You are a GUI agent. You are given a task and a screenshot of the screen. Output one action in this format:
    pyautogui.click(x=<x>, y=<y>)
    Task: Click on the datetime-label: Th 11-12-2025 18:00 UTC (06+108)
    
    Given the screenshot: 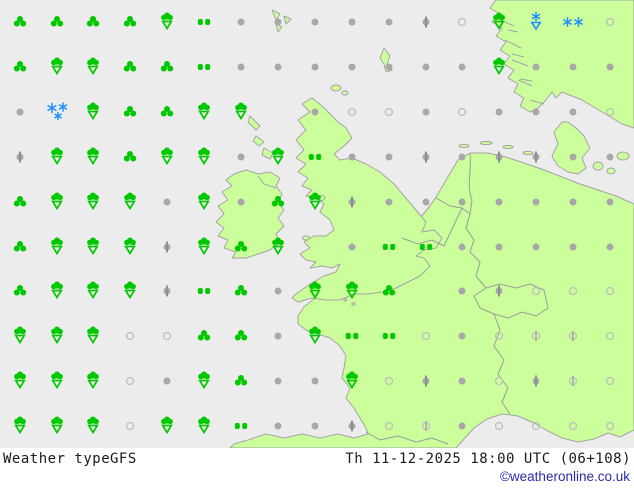 What is the action you would take?
    pyautogui.click(x=488, y=459)
    